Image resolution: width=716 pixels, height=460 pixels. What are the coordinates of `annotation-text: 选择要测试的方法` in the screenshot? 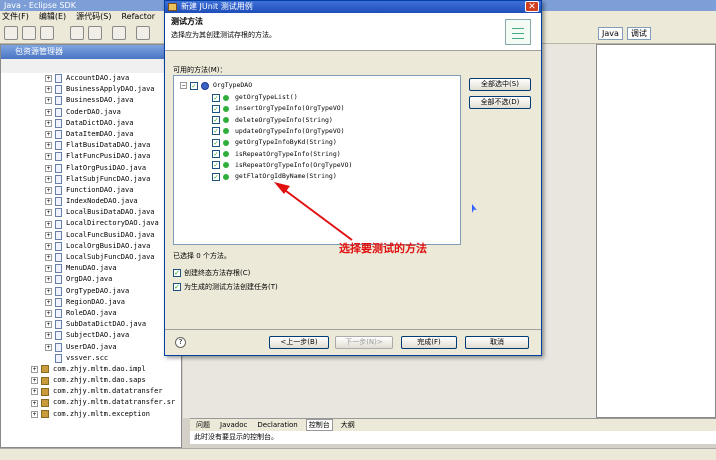 It's located at (383, 248).